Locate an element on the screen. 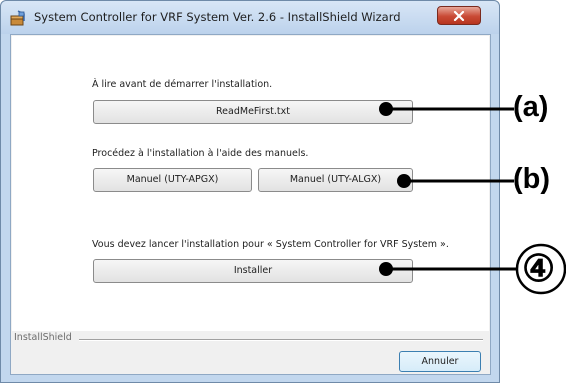 Image resolution: width=566 pixels, height=383 pixels. install-button: Installer is located at coordinates (253, 271).